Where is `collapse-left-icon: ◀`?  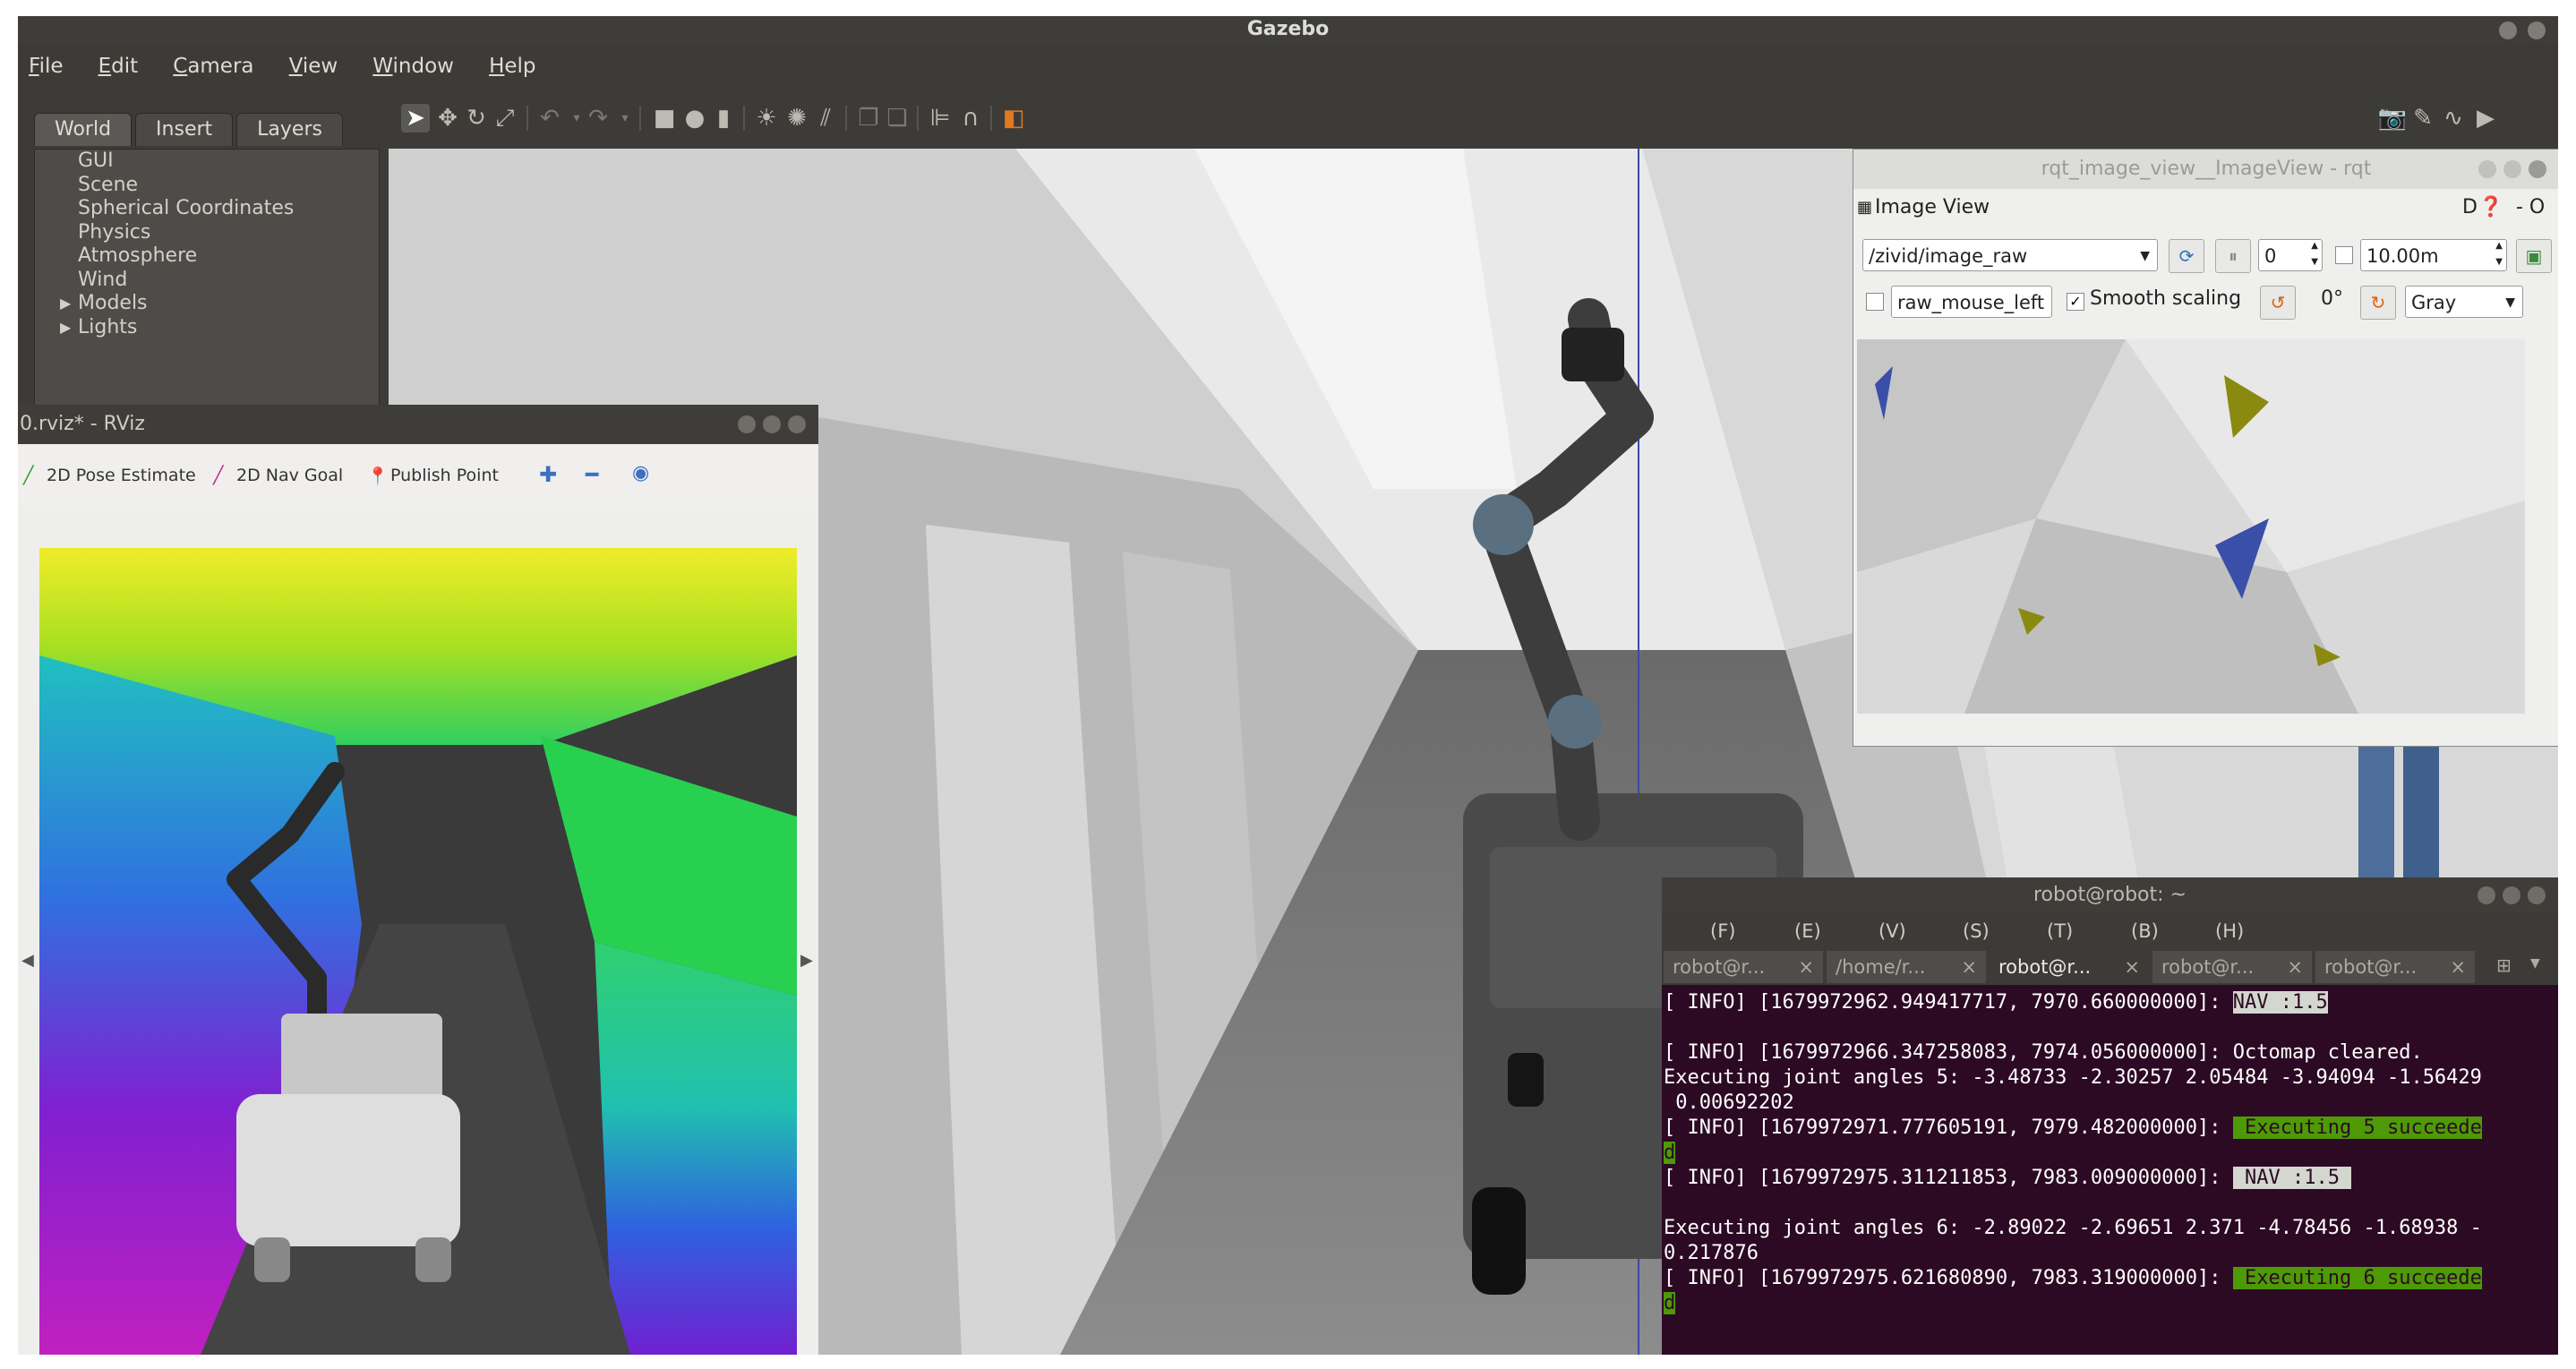
collapse-left-icon: ◀ is located at coordinates (27, 960).